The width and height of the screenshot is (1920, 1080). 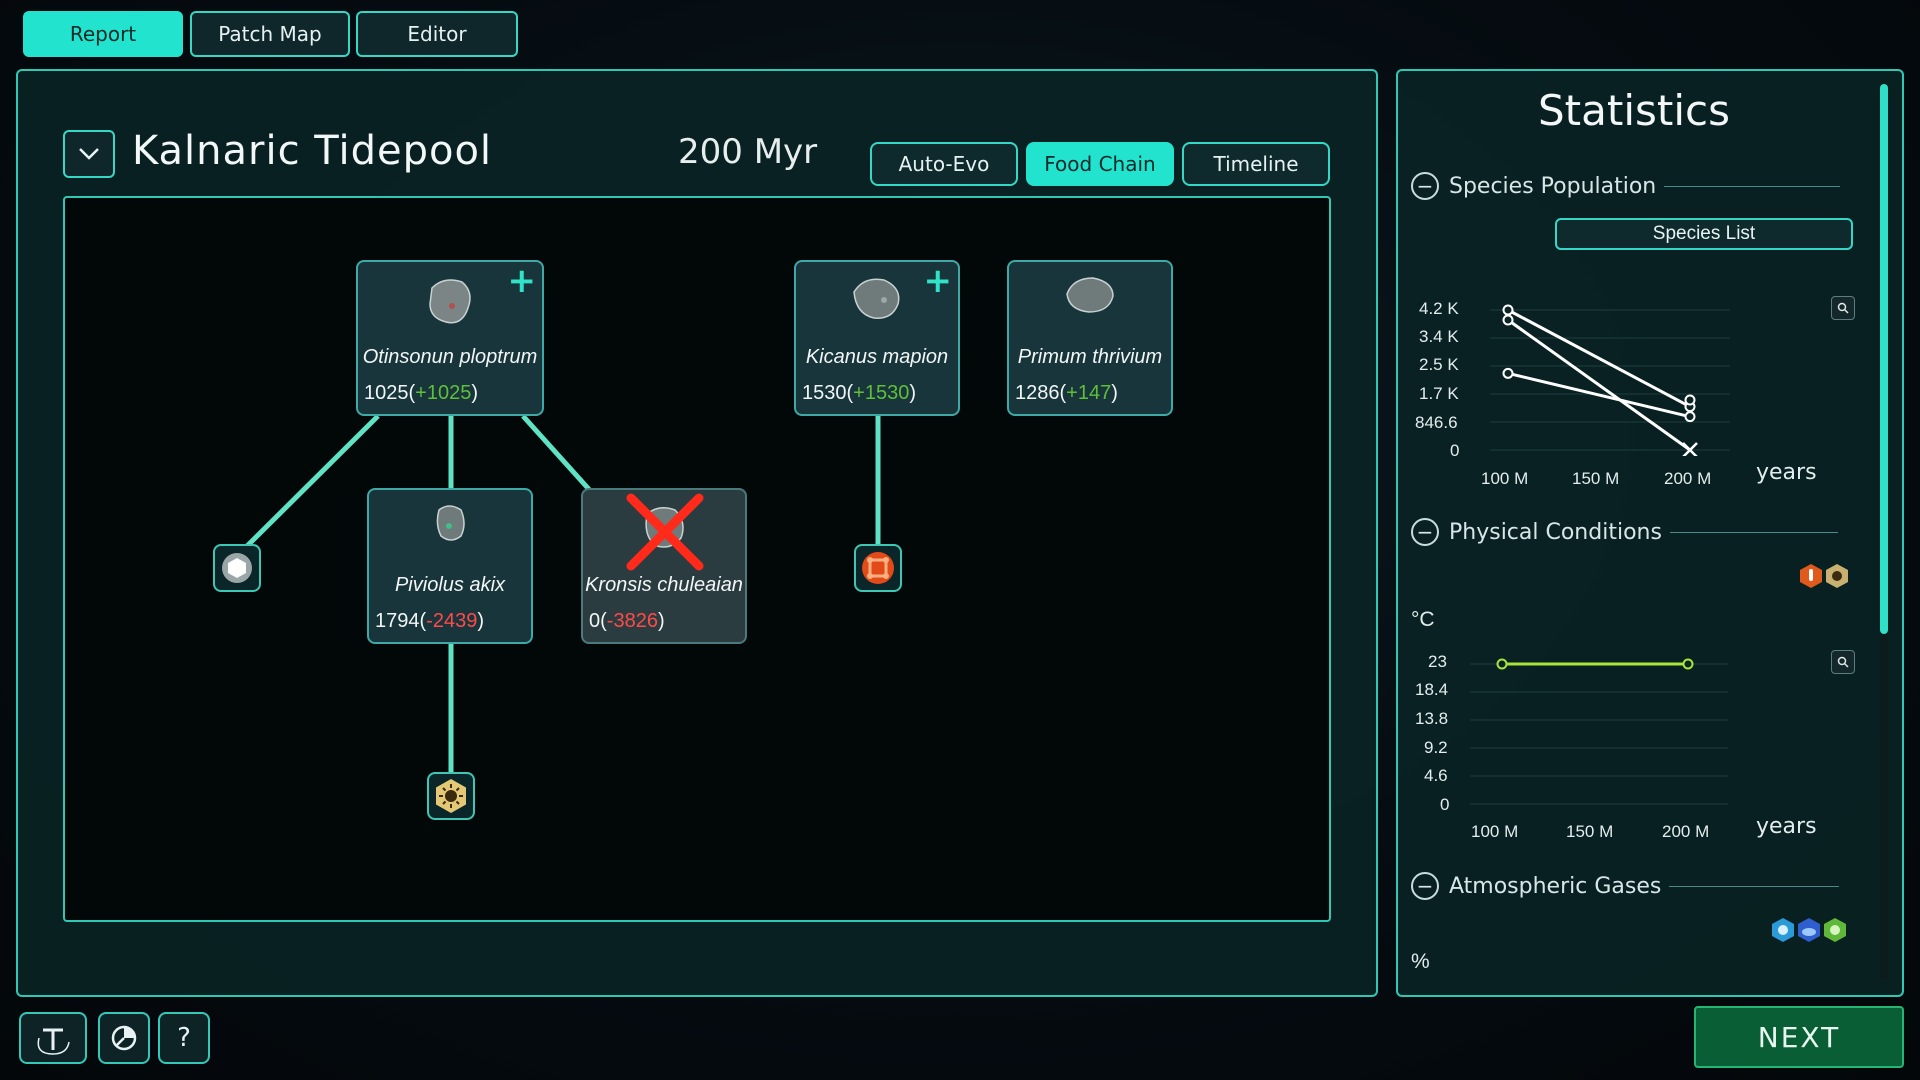 What do you see at coordinates (559, 456) in the screenshot?
I see `link-otinsonun-kronsis` at bounding box center [559, 456].